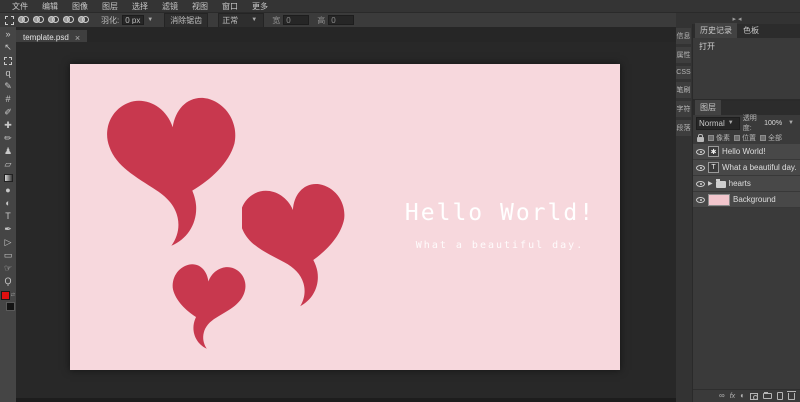 Image resolution: width=800 pixels, height=402 pixels. What do you see at coordinates (754, 199) in the screenshot?
I see `layer-name: Background` at bounding box center [754, 199].